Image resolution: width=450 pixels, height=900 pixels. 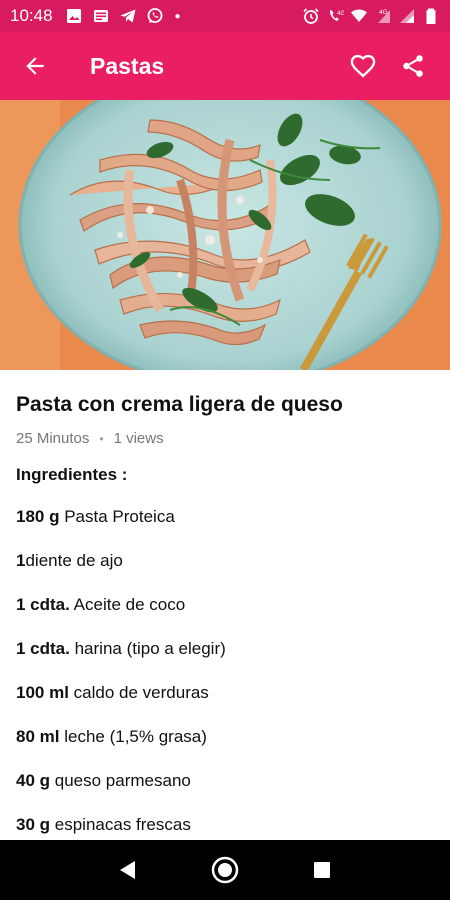 I want to click on recipe-views: 1 views, so click(x=138, y=438).